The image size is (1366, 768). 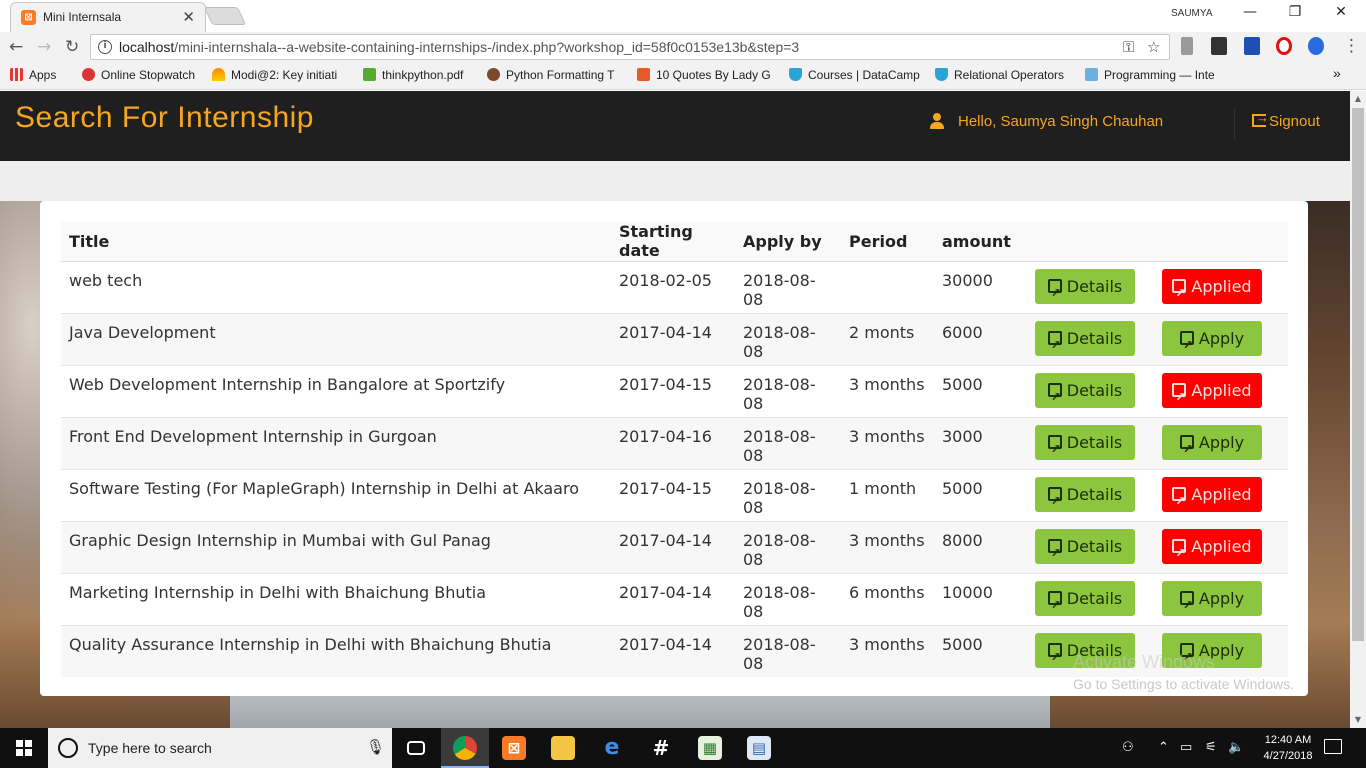 I want to click on minimize-icon: —, so click(x=1250, y=12).